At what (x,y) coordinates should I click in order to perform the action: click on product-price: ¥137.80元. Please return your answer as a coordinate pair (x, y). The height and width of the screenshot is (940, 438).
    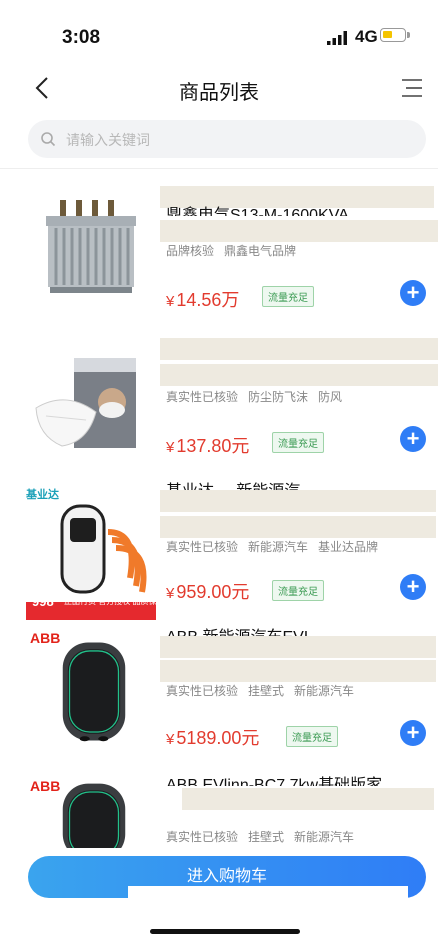
    Looking at the image, I should click on (207, 445).